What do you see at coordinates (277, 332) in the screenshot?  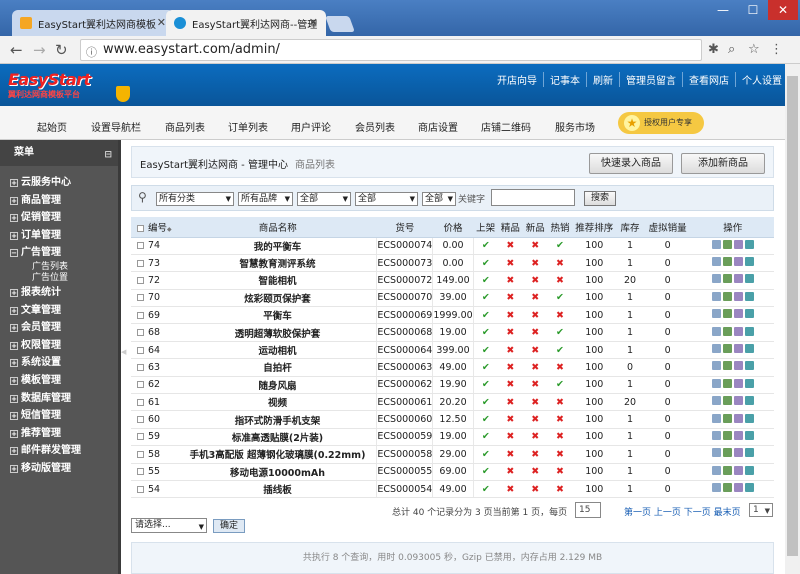 I see `name-cell: 透明超薄软胶保护套` at bounding box center [277, 332].